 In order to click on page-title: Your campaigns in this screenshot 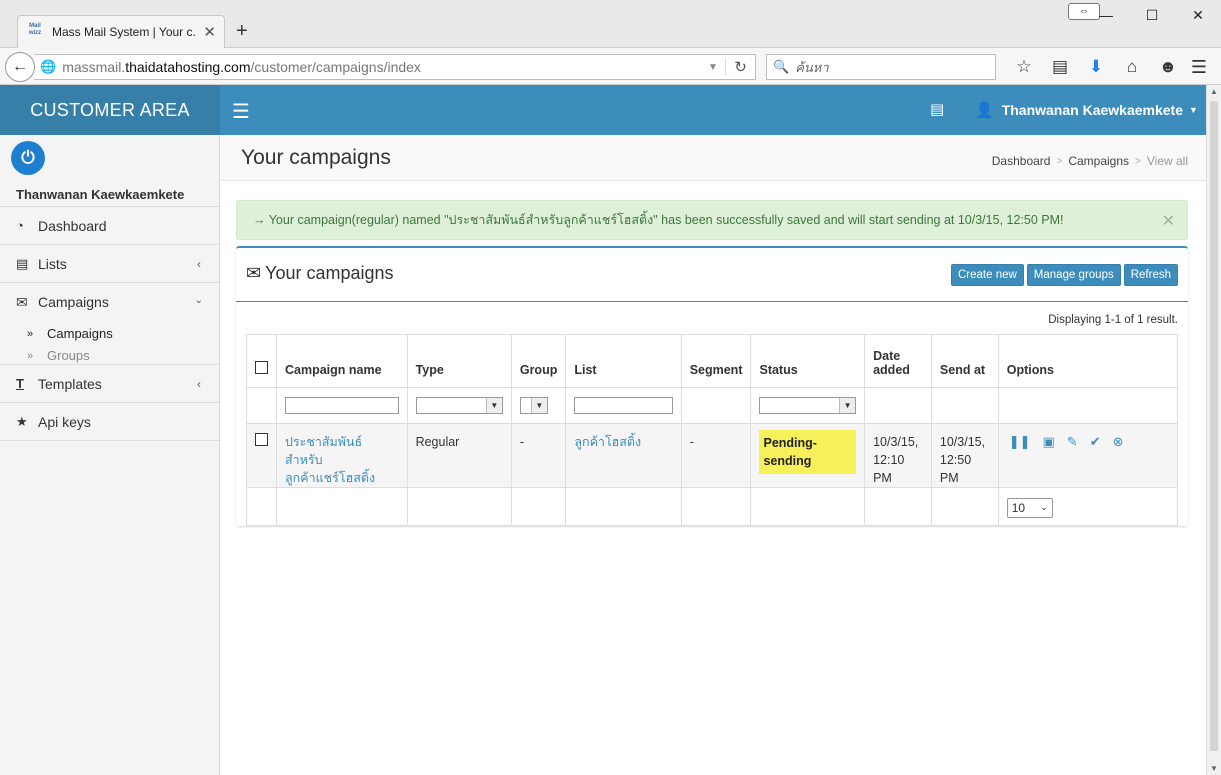, I will do `click(316, 157)`.